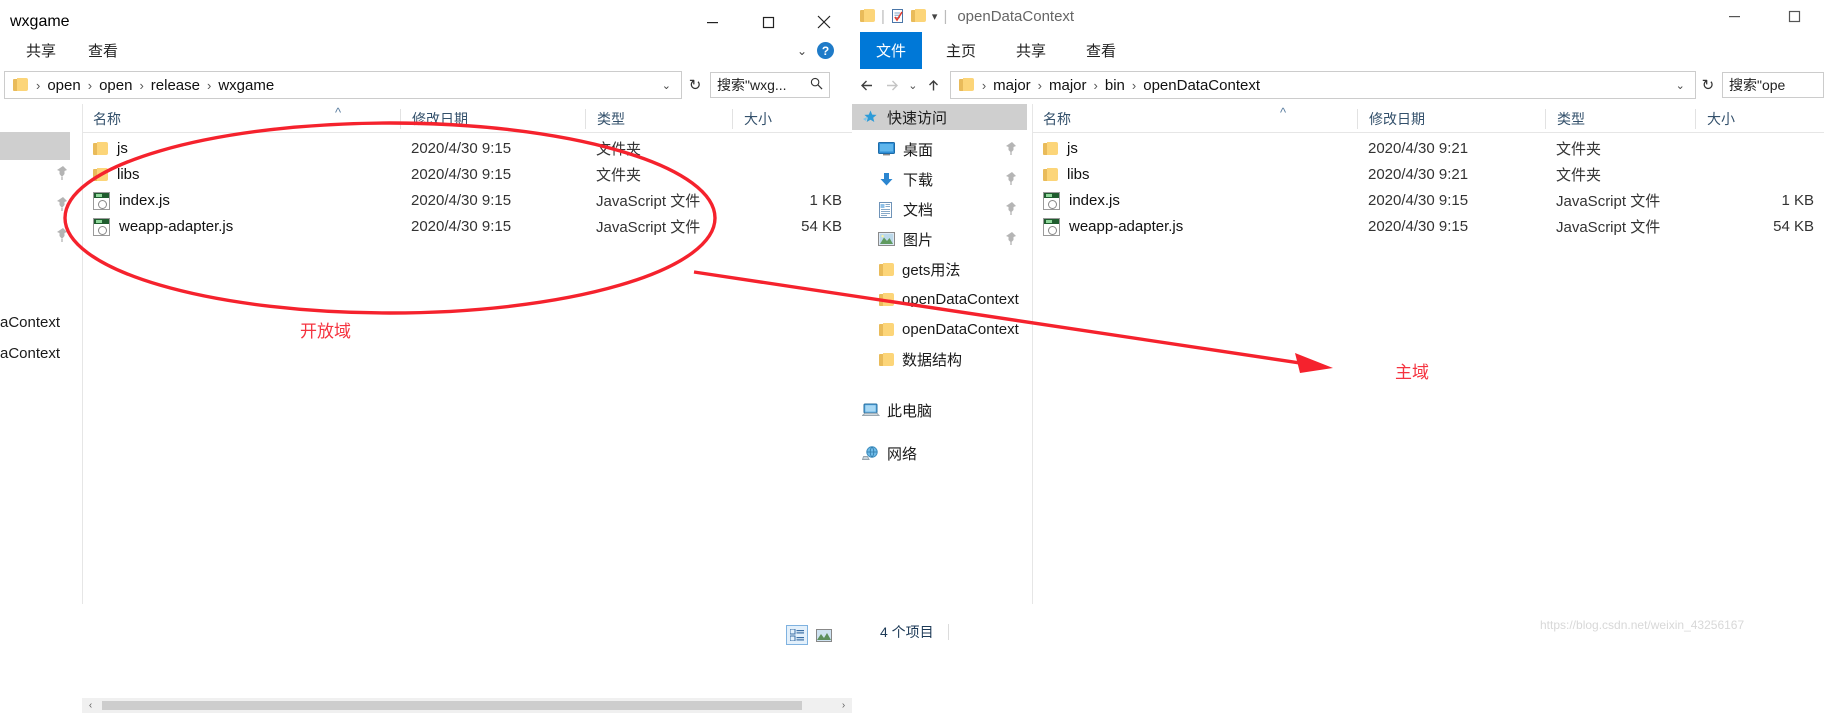 The height and width of the screenshot is (713, 1824). Describe the element at coordinates (1428, 174) in the screenshot. I see `table-row: libs 2020/4/30 9:21 文件夹` at that location.